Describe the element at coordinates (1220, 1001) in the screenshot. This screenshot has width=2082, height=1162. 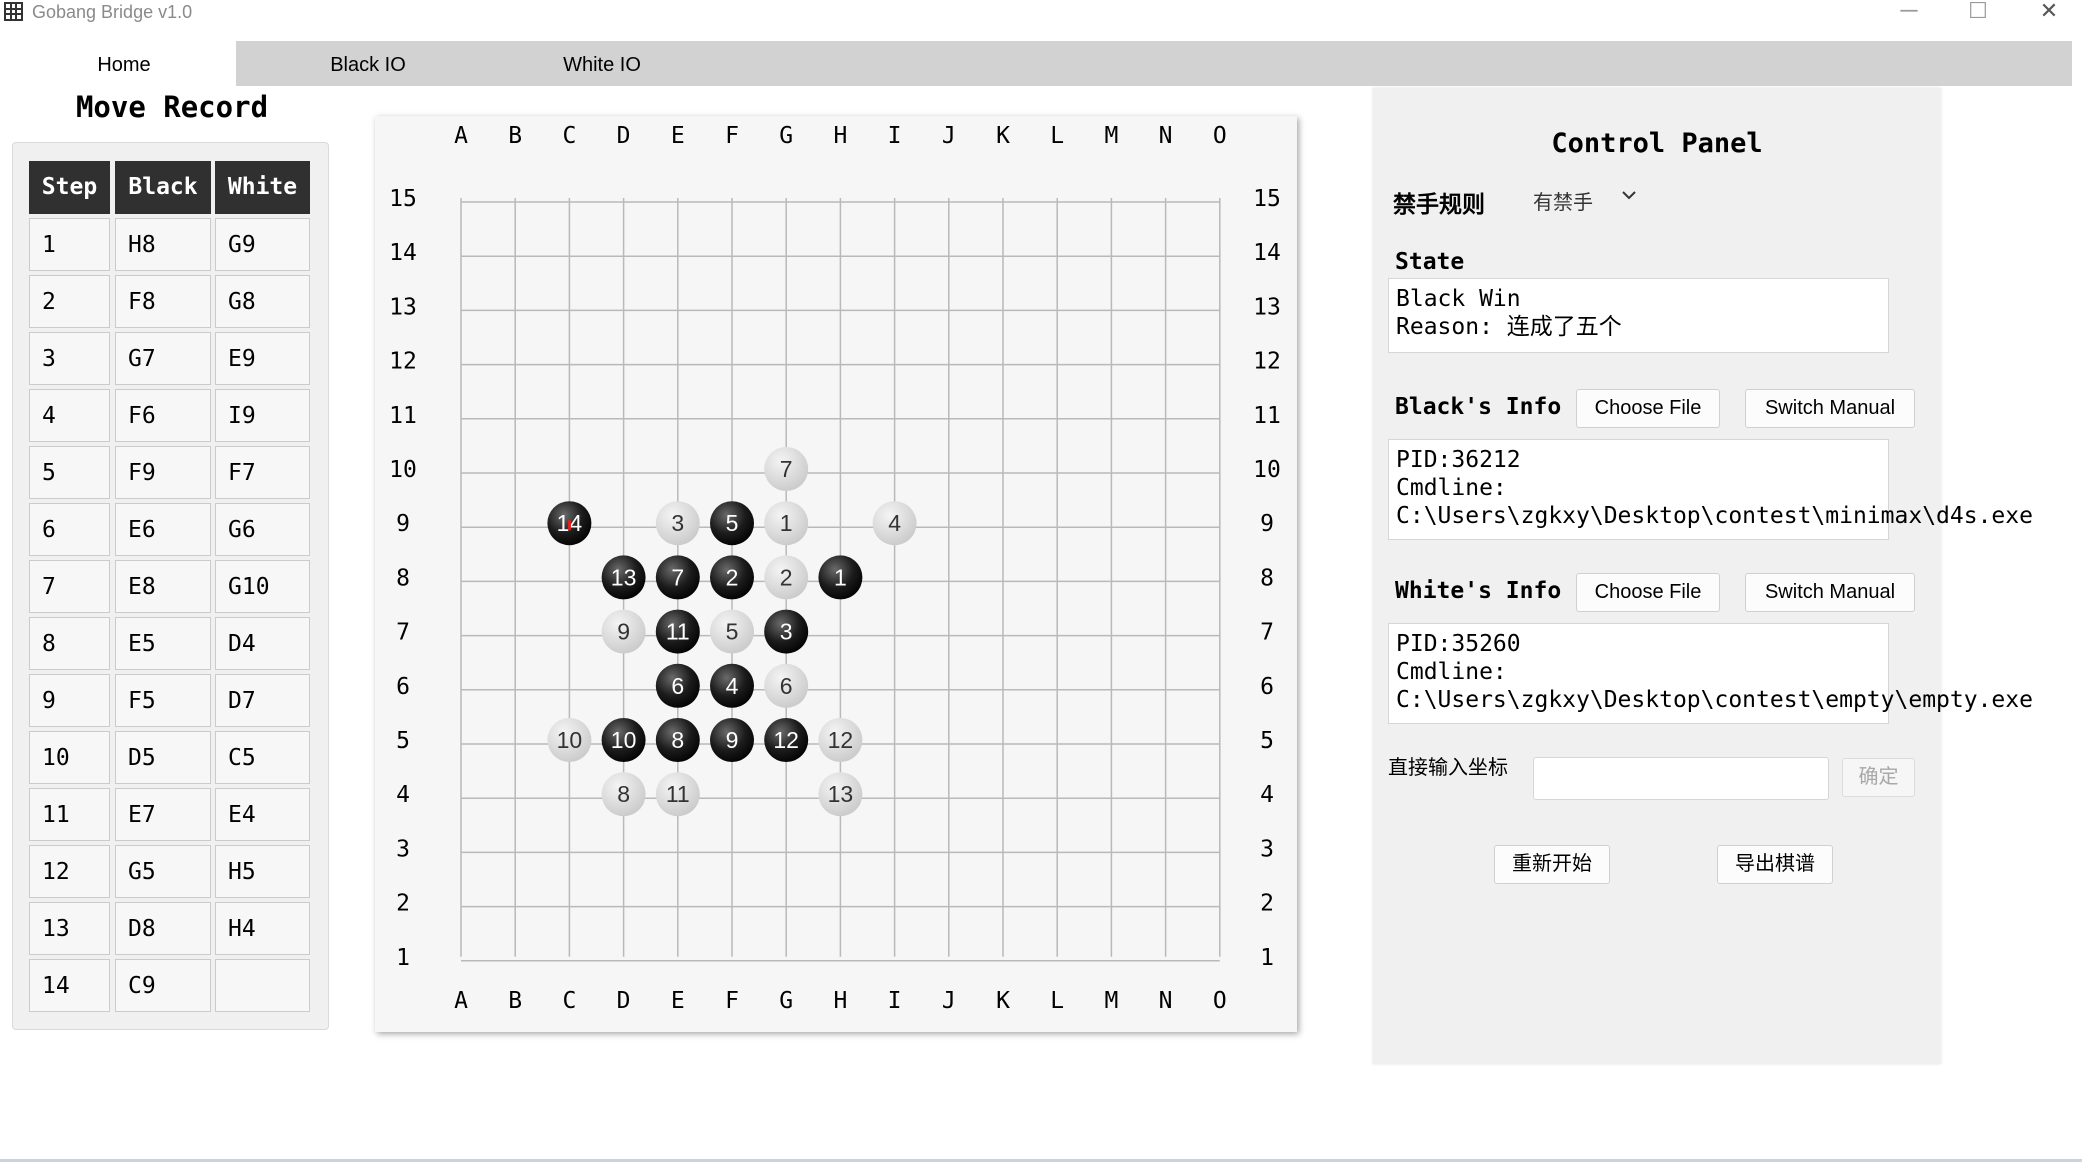
I see `column-label: O` at that location.